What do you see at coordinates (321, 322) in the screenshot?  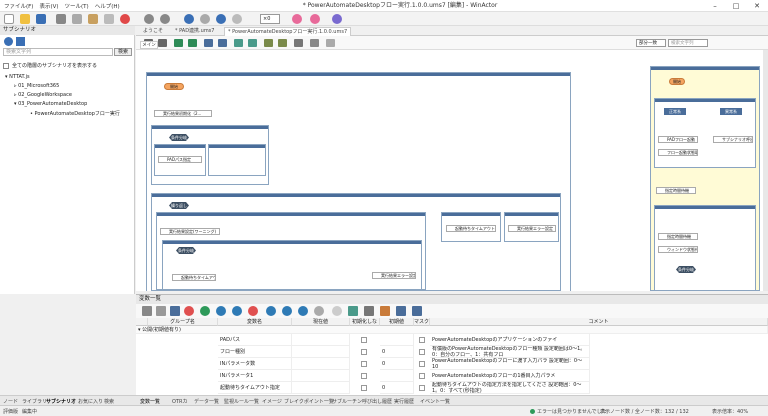 I see `header-value: 現在値` at bounding box center [321, 322].